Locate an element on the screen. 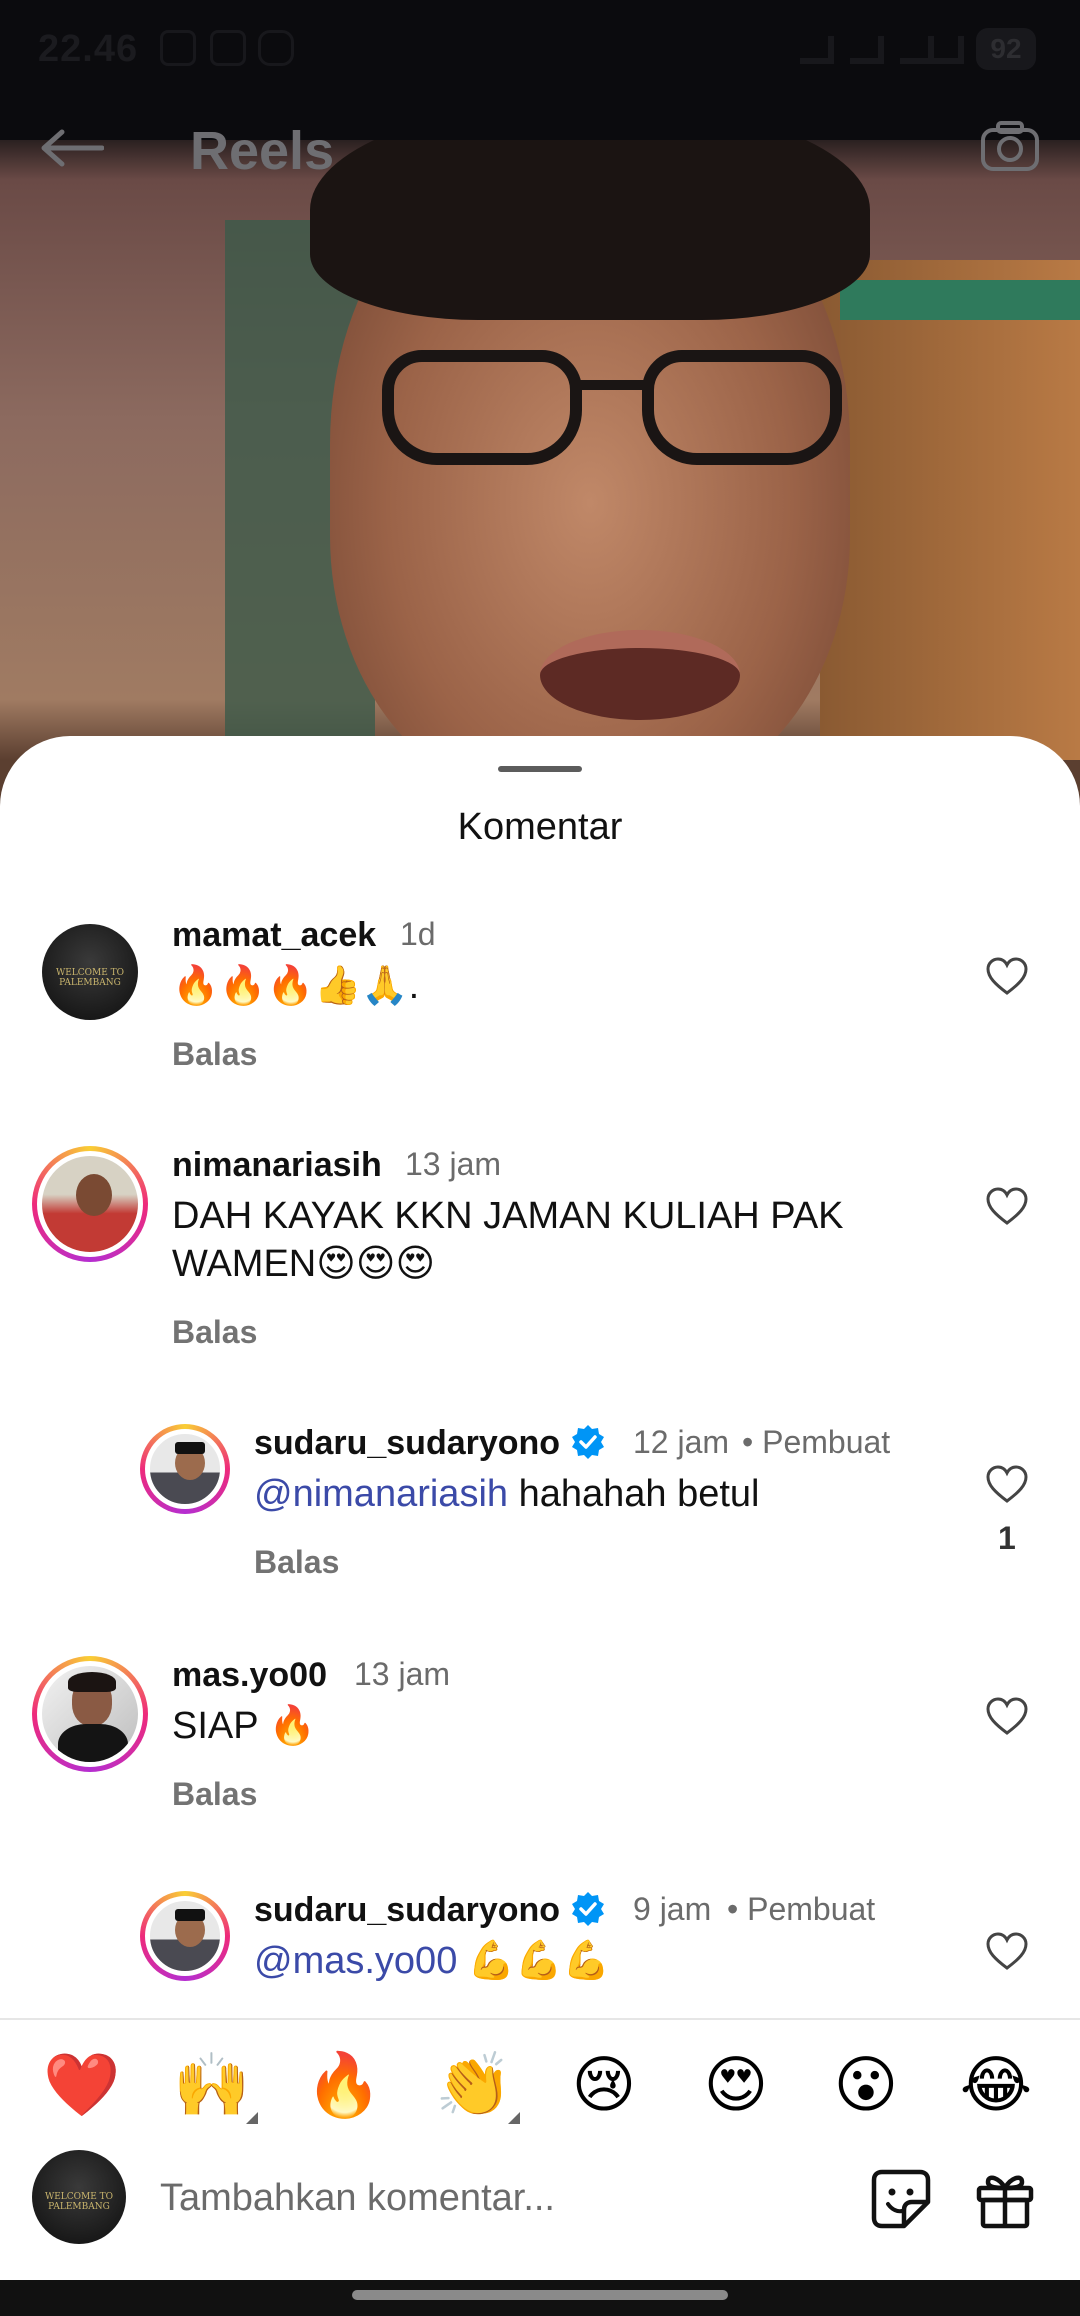  drag-handle is located at coordinates (540, 769).